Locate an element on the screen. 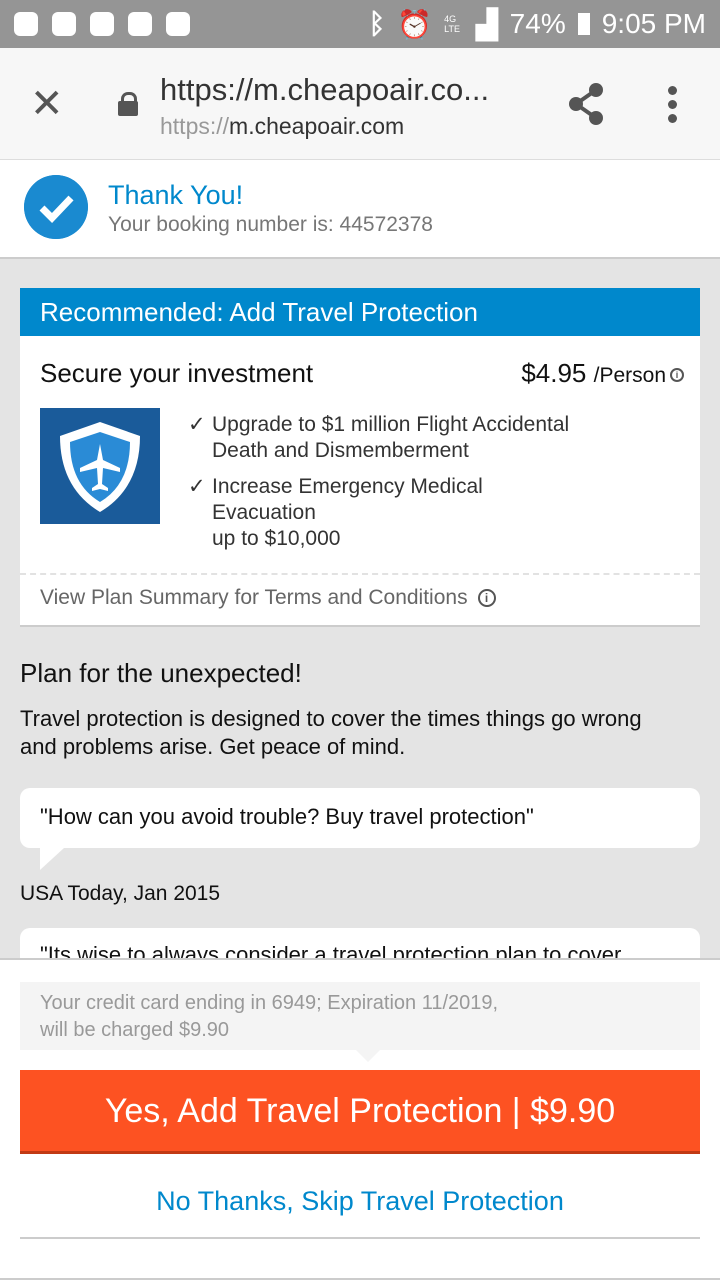 The height and width of the screenshot is (1280, 720). benefit-text: Increase Emergency Medical is located at coordinates (347, 486).